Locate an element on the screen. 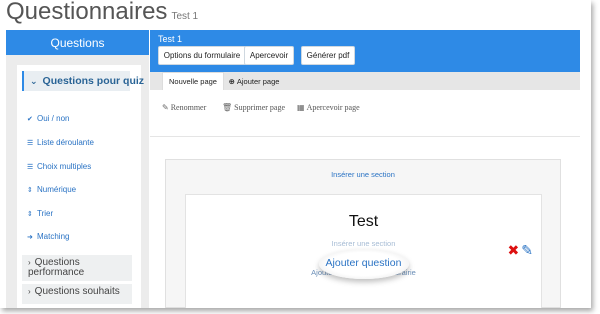 Image resolution: width=600 pixels, height=314 pixels. question-type-sort: ⇕ Trier is located at coordinates (40, 213).